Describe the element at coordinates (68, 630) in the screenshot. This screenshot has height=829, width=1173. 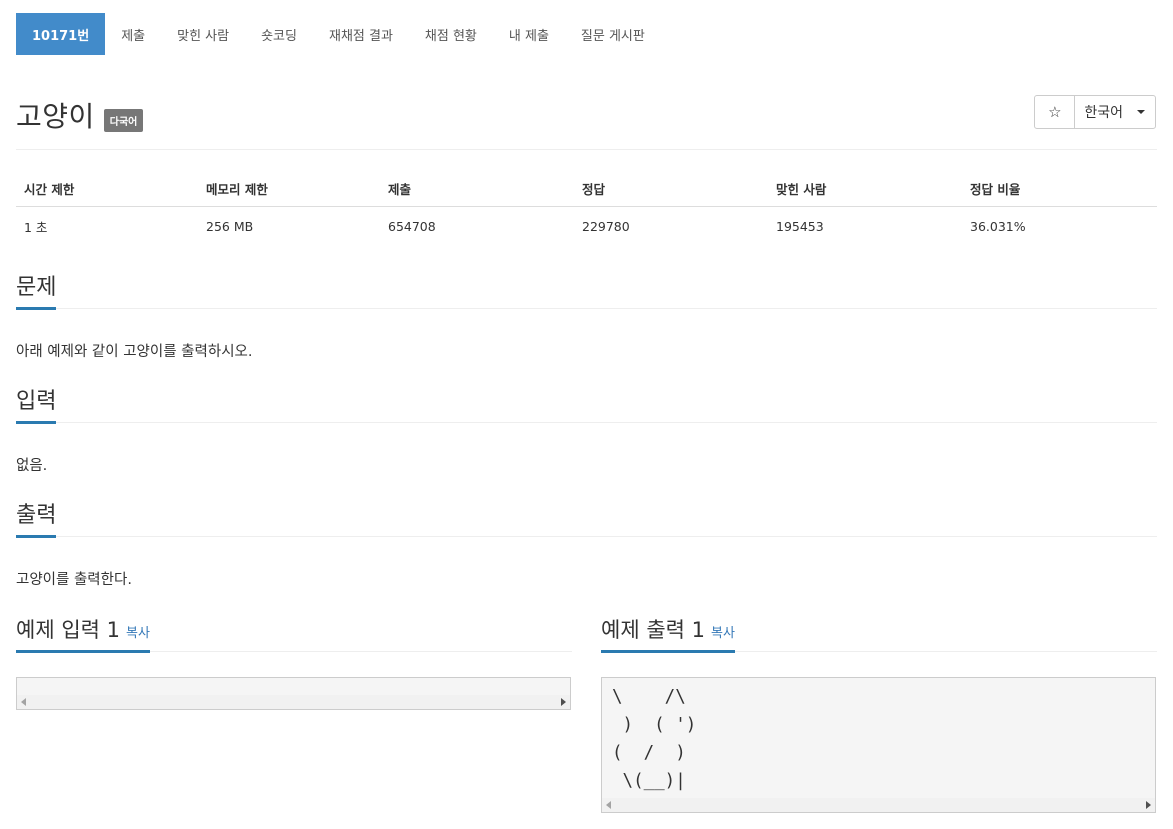
I see `sample-input-heading: 예제 입력 1` at that location.